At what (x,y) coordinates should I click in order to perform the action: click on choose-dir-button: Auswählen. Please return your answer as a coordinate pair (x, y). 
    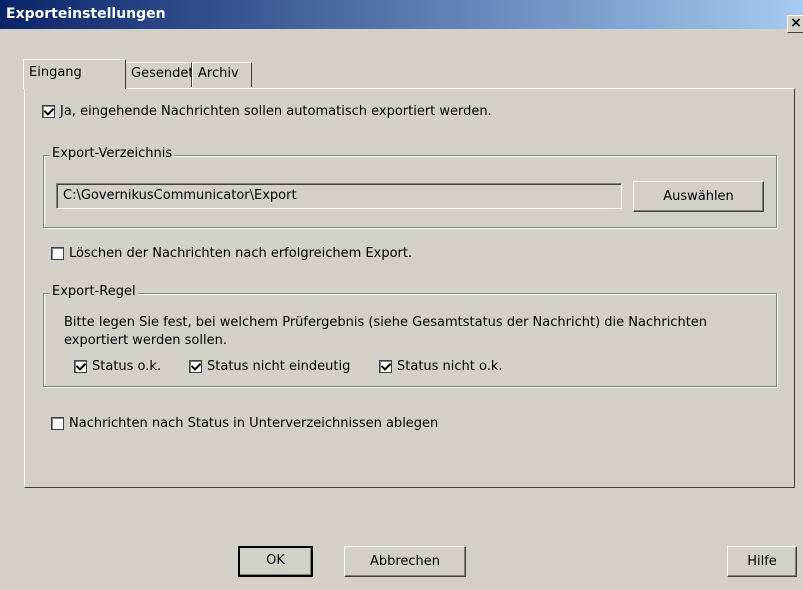
    Looking at the image, I should click on (698, 196).